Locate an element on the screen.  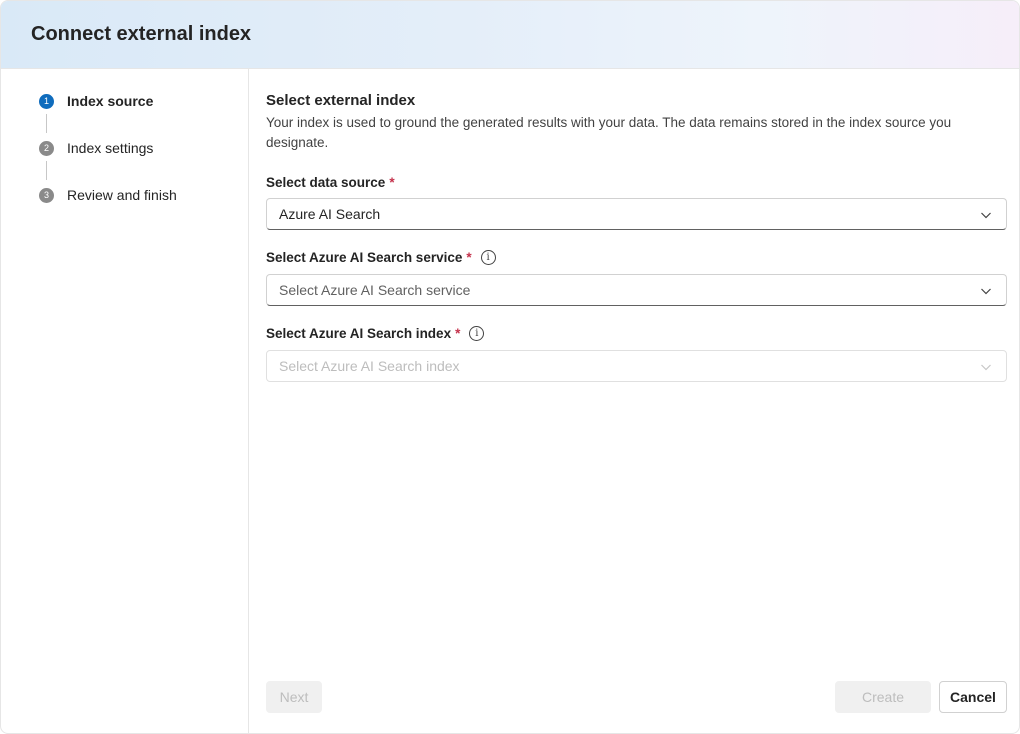
search-index-select: Select Azure AI Search index is located at coordinates (636, 366).